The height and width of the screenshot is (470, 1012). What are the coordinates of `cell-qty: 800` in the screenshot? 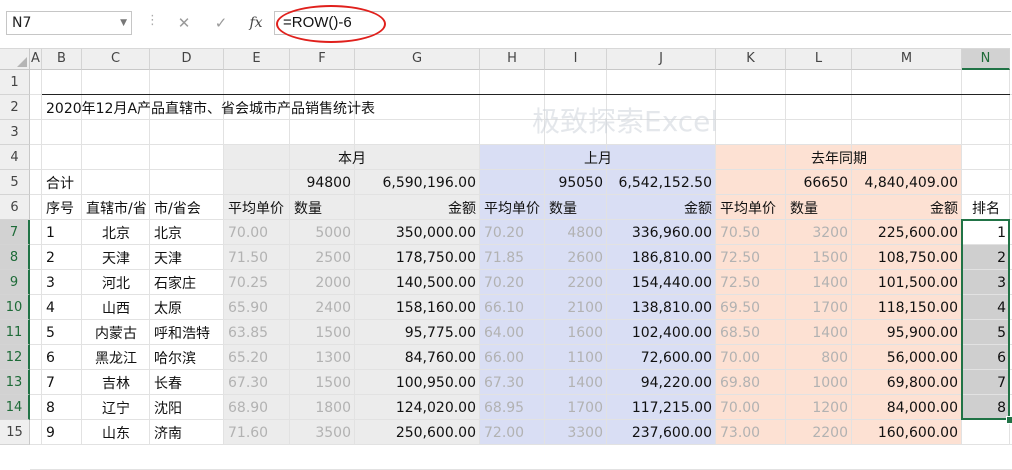 It's located at (834, 357).